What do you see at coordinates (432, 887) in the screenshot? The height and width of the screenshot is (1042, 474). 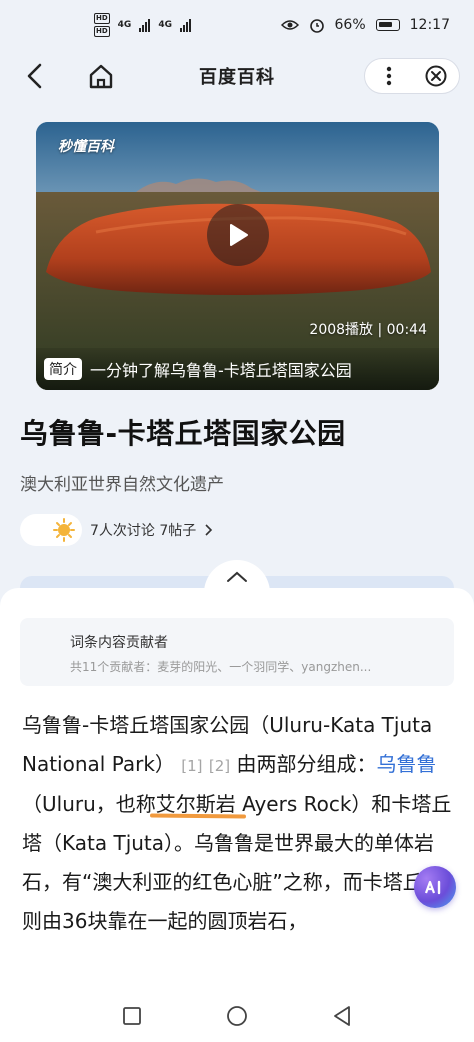 I see `ai-icon` at bounding box center [432, 887].